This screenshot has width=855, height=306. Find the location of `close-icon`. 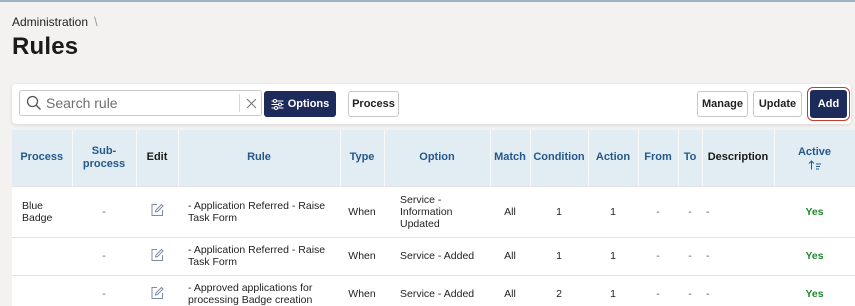

close-icon is located at coordinates (251, 103).